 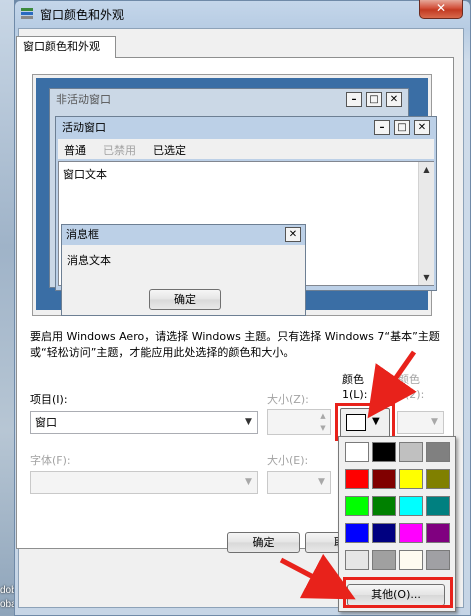 I want to click on close-button: ✕, so click(x=441, y=9).